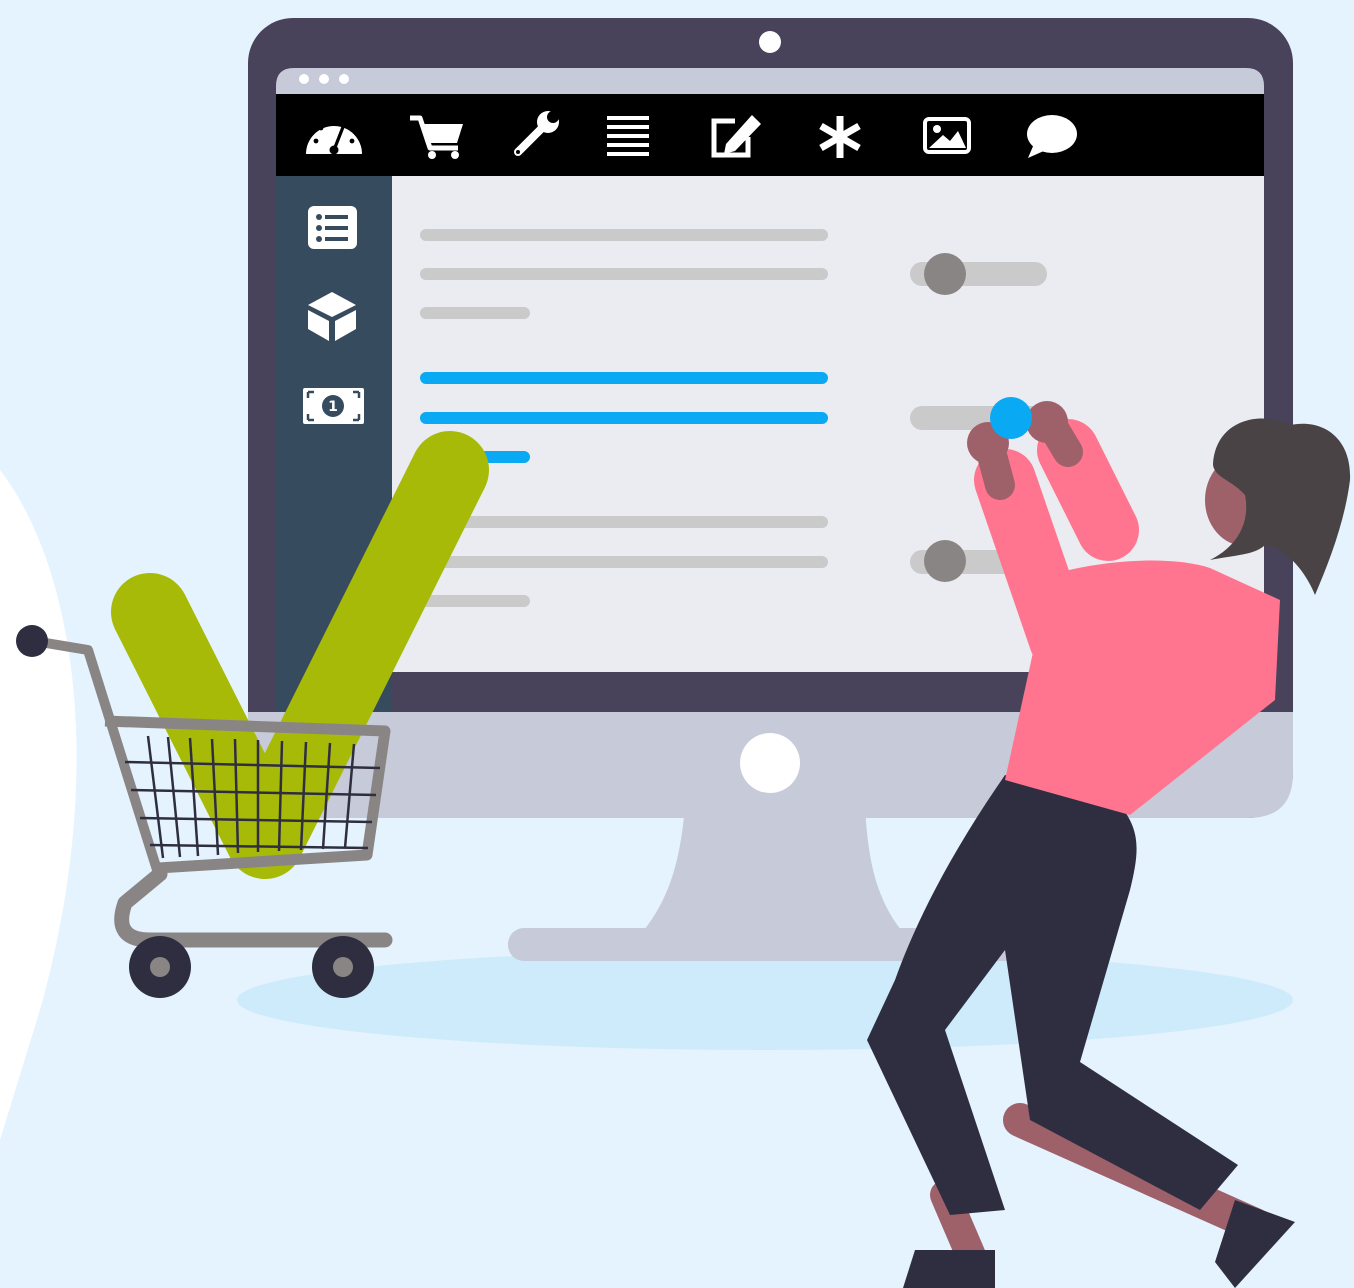  What do you see at coordinates (770, 81) in the screenshot?
I see `browser-titlebar` at bounding box center [770, 81].